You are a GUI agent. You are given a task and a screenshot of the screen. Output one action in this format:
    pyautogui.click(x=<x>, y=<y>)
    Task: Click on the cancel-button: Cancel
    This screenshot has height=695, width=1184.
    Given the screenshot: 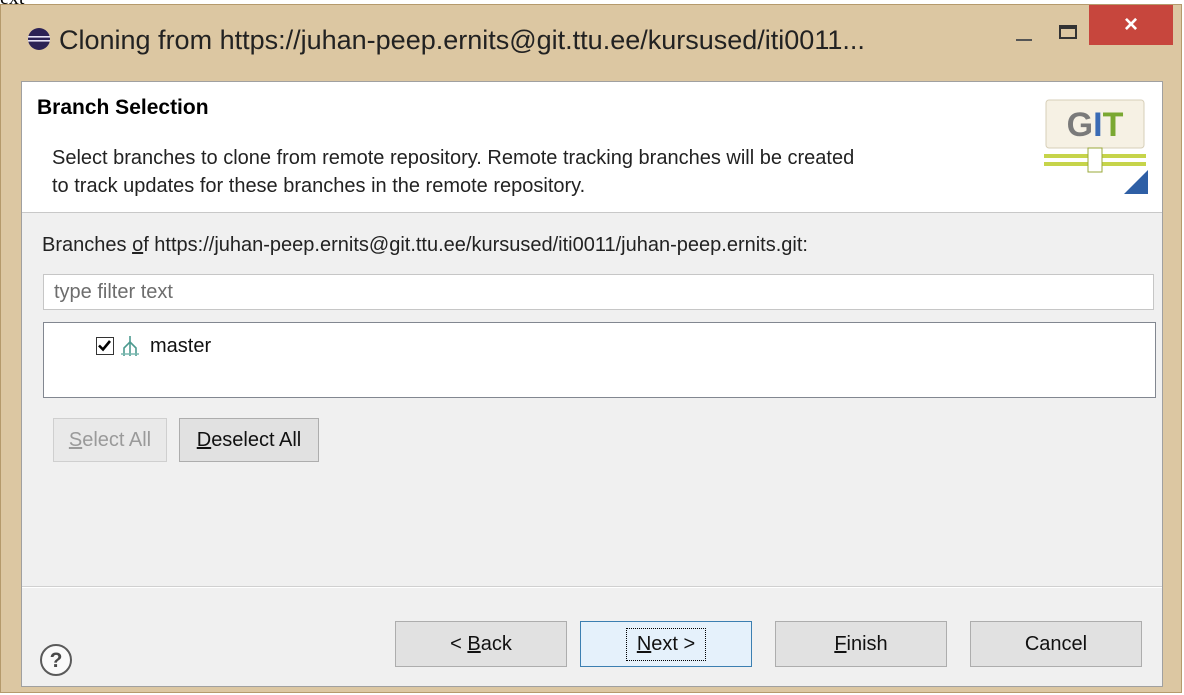 What is the action you would take?
    pyautogui.click(x=1056, y=644)
    